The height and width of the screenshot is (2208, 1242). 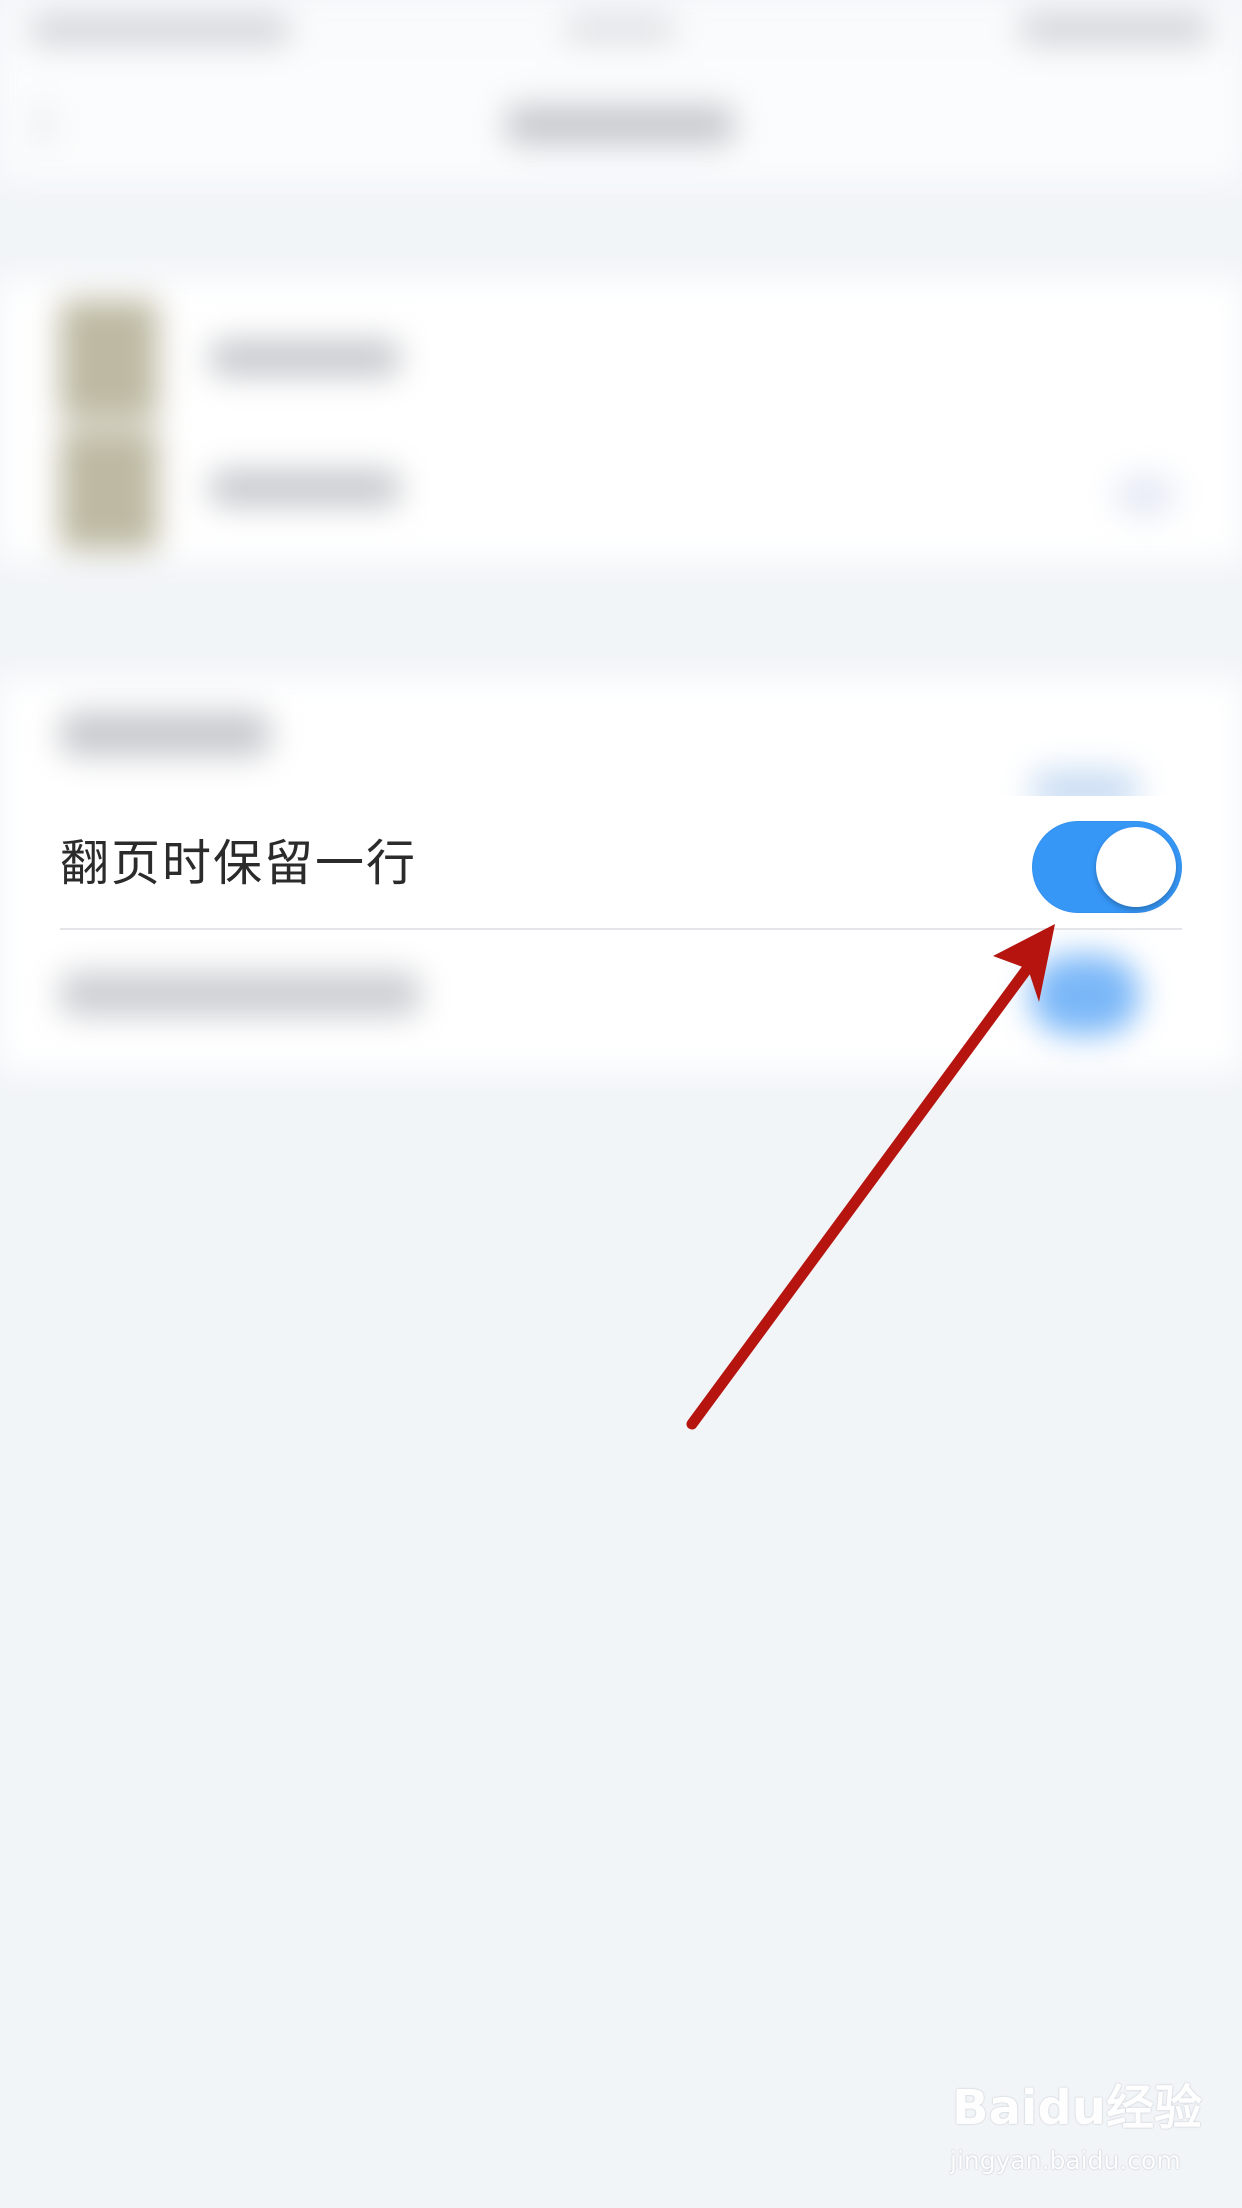 What do you see at coordinates (1145, 495) in the screenshot?
I see `selection-indicator-blurred` at bounding box center [1145, 495].